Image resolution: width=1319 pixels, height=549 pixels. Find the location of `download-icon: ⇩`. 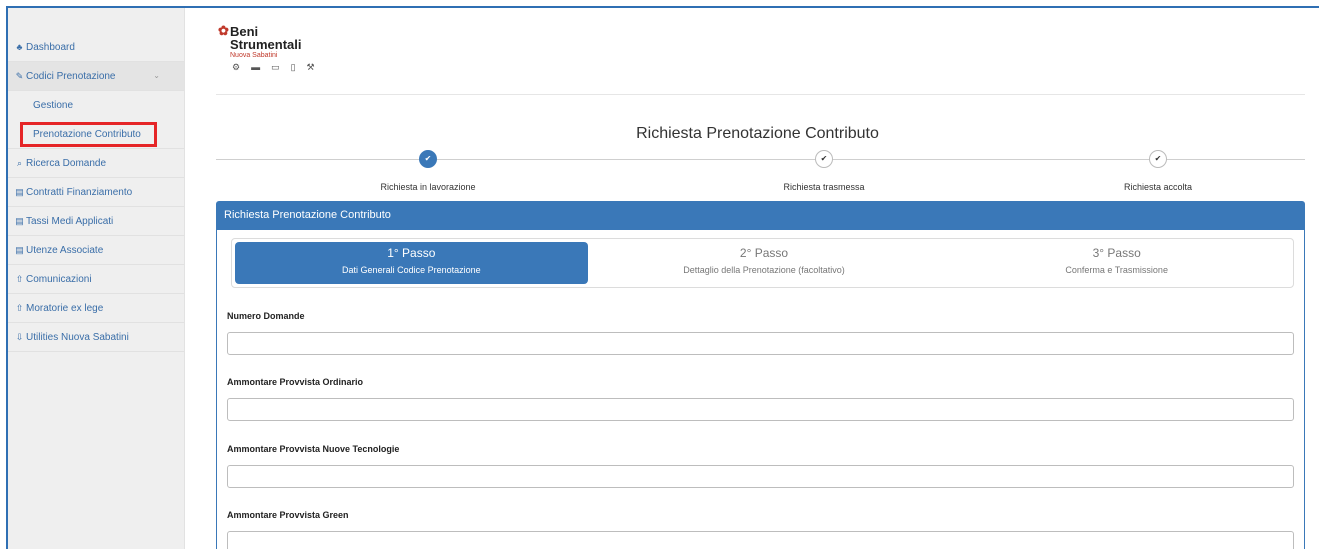

download-icon: ⇩ is located at coordinates (19, 336).